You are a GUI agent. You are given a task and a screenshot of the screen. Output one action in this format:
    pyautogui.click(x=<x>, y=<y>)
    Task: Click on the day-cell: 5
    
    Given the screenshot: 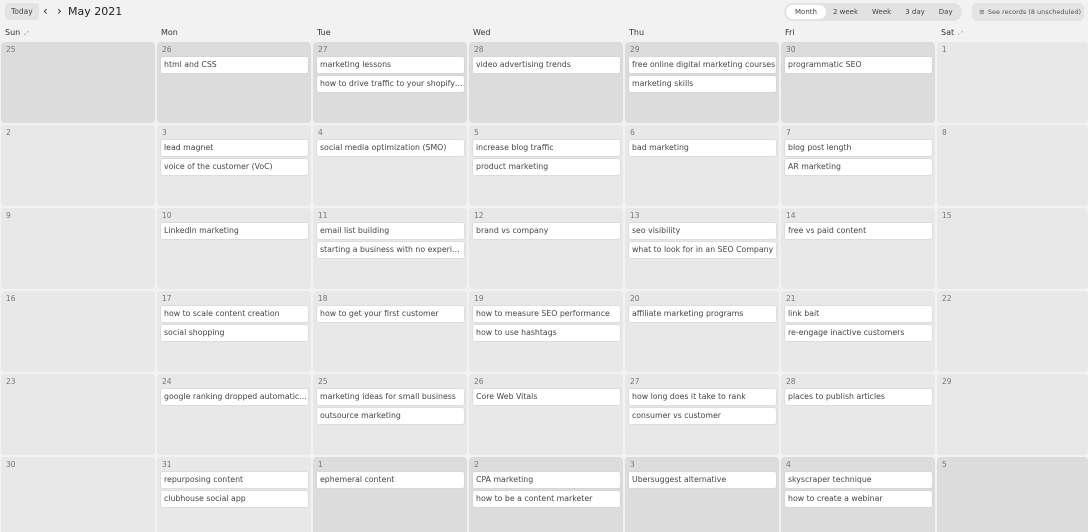 What is the action you would take?
    pyautogui.click(x=1012, y=494)
    